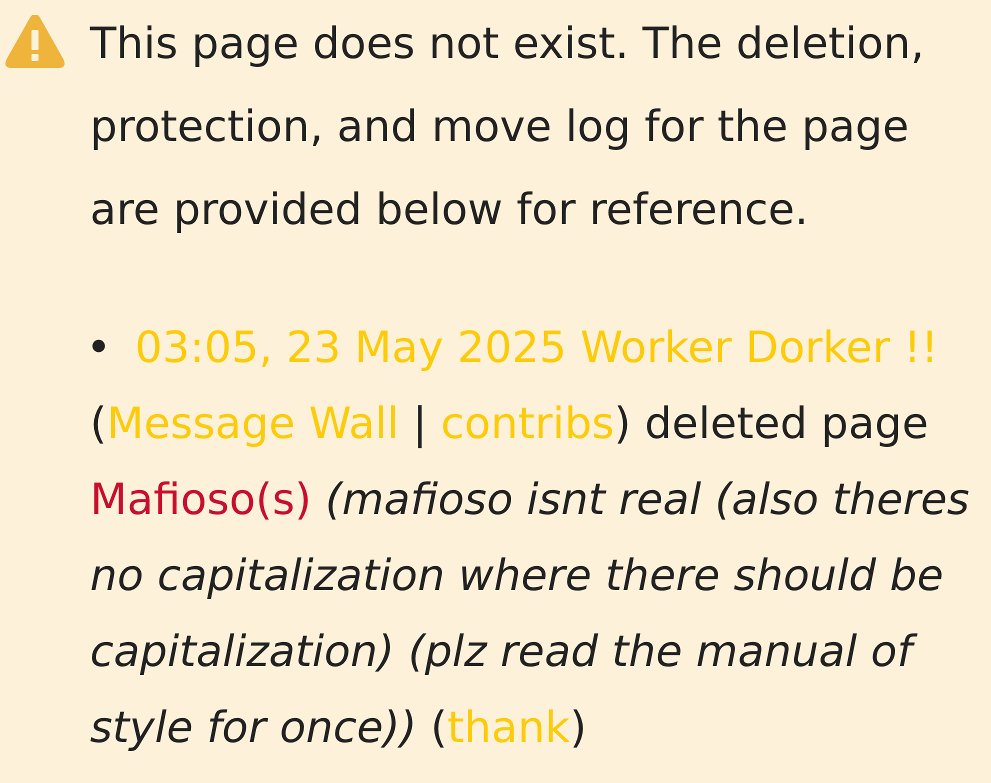 Image resolution: width=991 pixels, height=783 pixels. What do you see at coordinates (35, 41) in the screenshot?
I see `warning-icon` at bounding box center [35, 41].